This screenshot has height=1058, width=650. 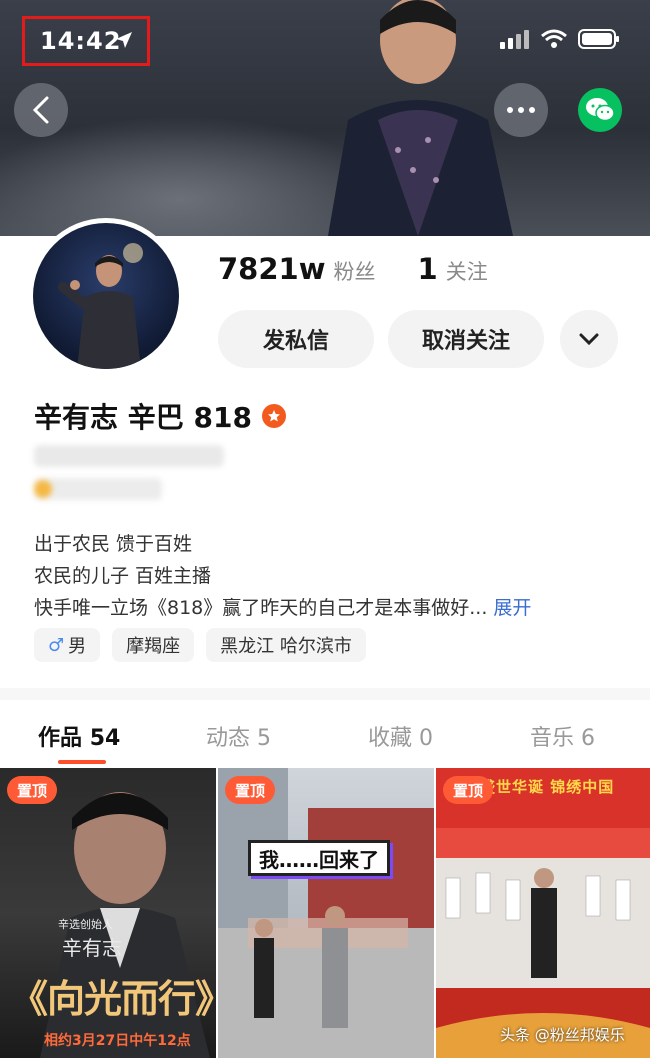 I want to click on more-button, so click(x=521, y=110).